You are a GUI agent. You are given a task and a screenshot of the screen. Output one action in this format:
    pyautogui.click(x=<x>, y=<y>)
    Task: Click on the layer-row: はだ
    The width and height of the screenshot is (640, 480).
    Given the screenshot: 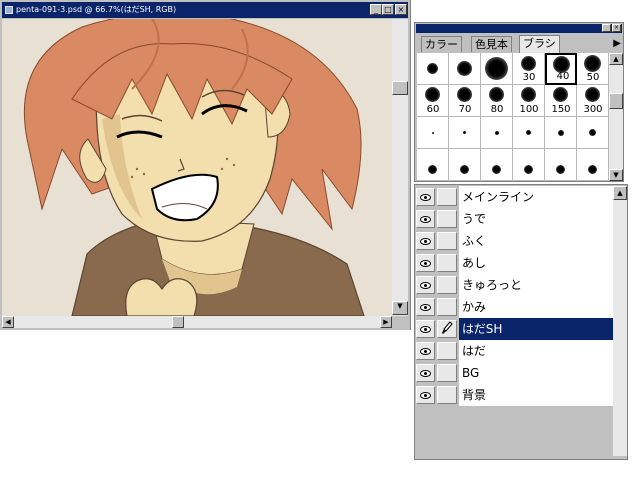 What is the action you would take?
    pyautogui.click(x=514, y=351)
    